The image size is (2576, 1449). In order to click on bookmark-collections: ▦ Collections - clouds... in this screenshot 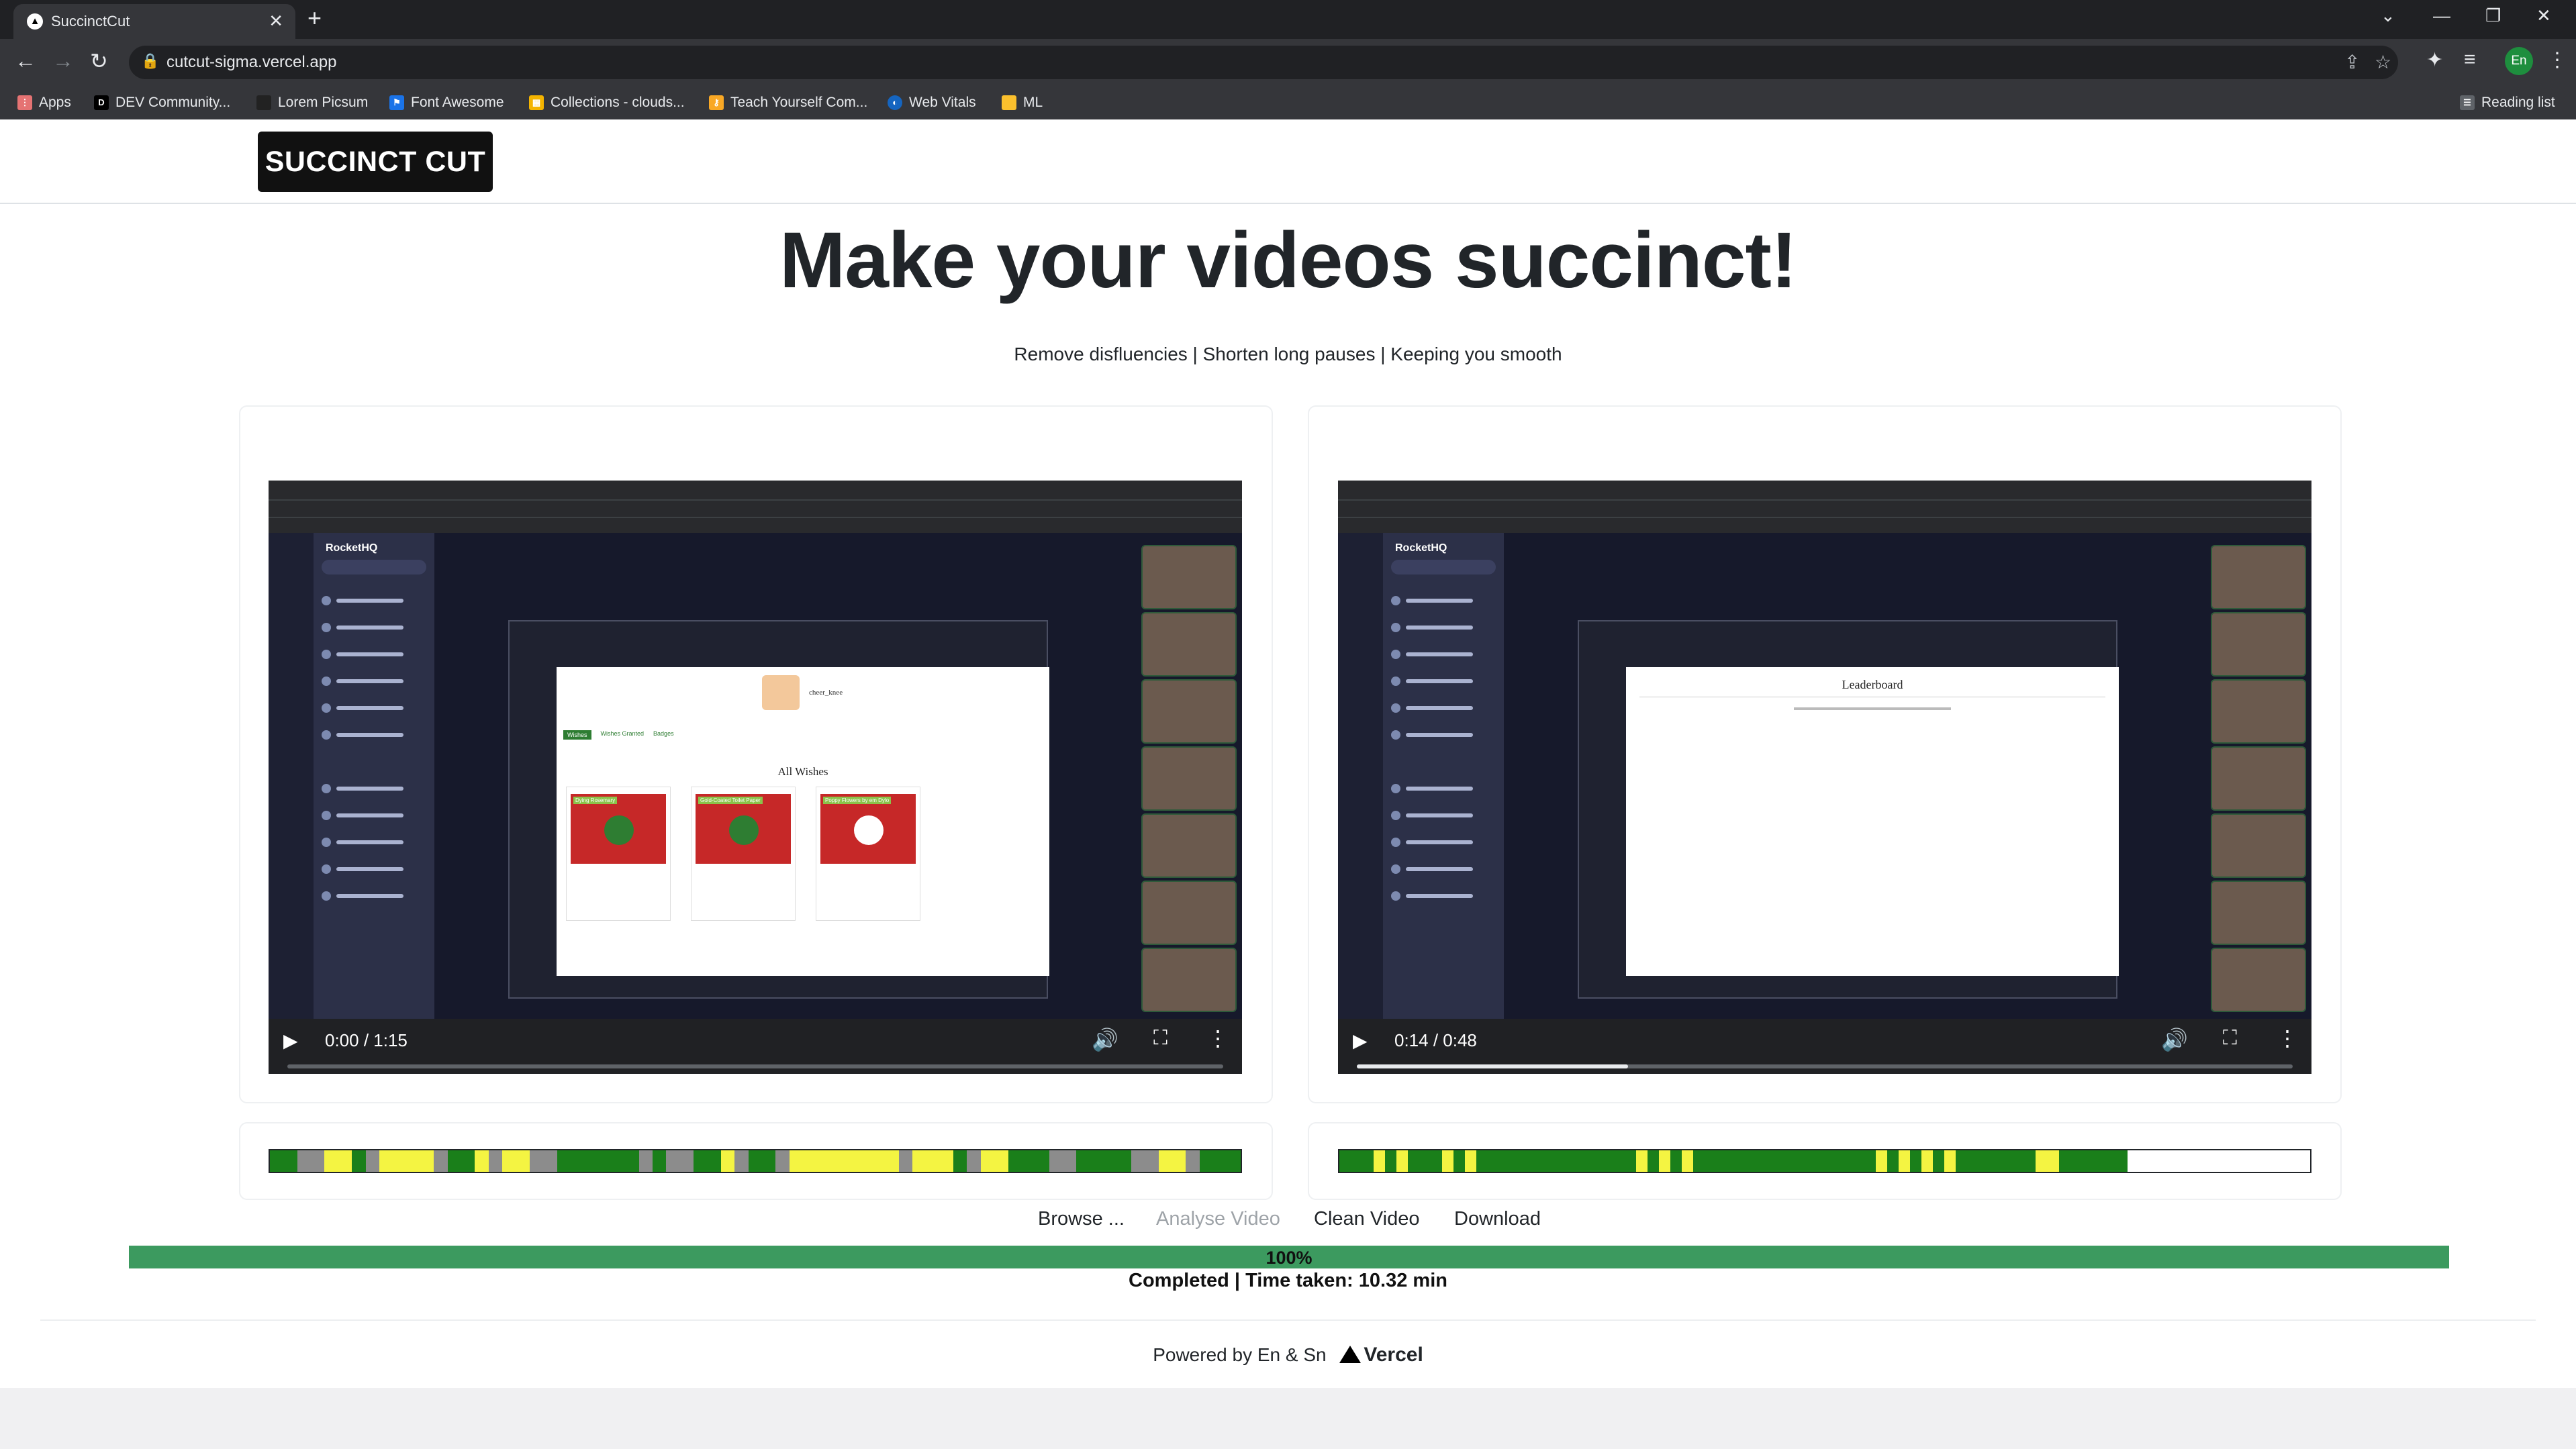, I will do `click(607, 103)`.